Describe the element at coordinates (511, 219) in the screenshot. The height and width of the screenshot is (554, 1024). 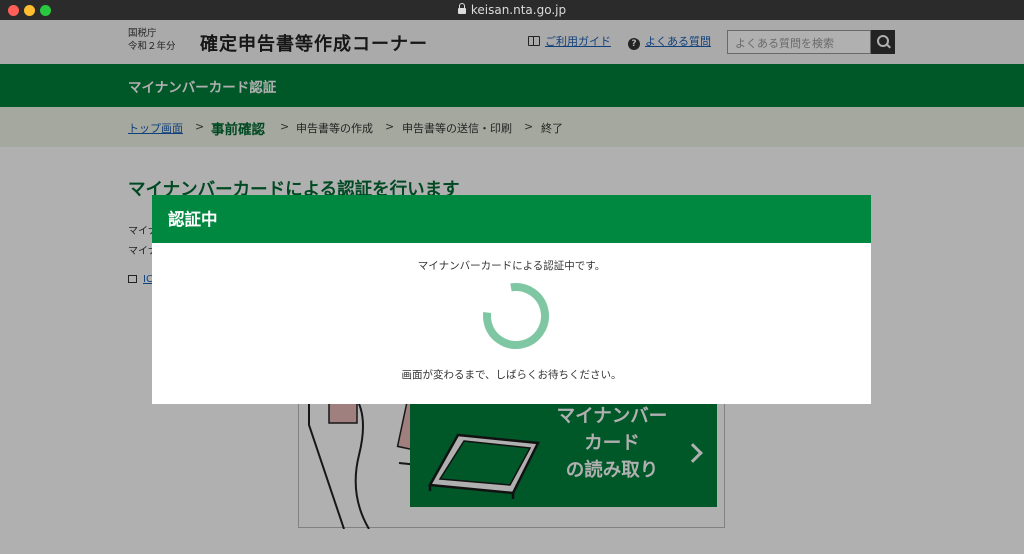
I see `dialog-header: 認証中` at that location.